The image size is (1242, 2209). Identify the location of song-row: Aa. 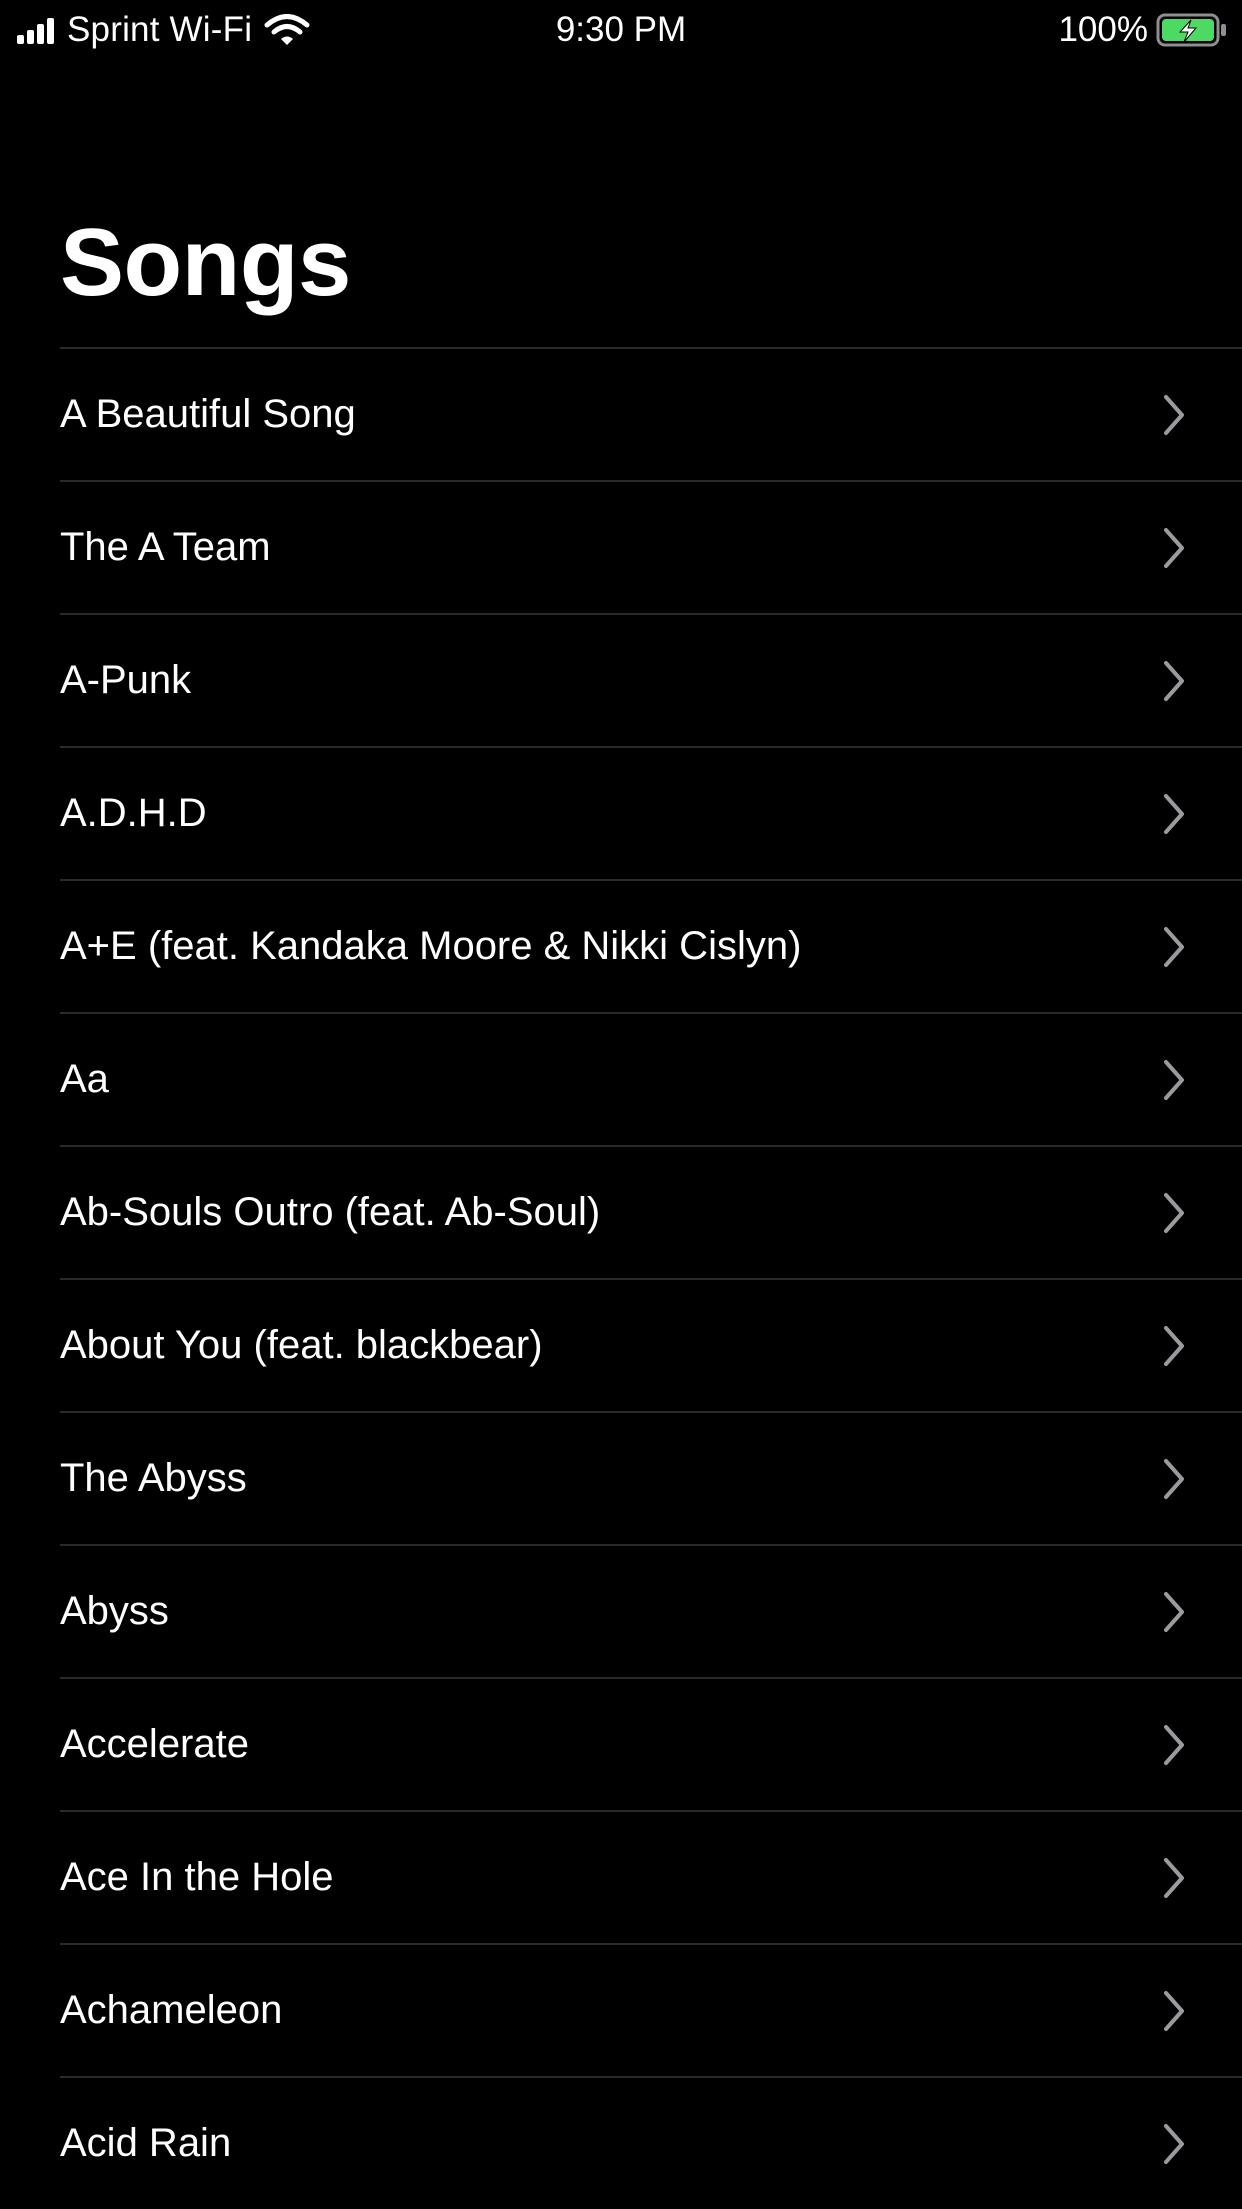
(651, 1078).